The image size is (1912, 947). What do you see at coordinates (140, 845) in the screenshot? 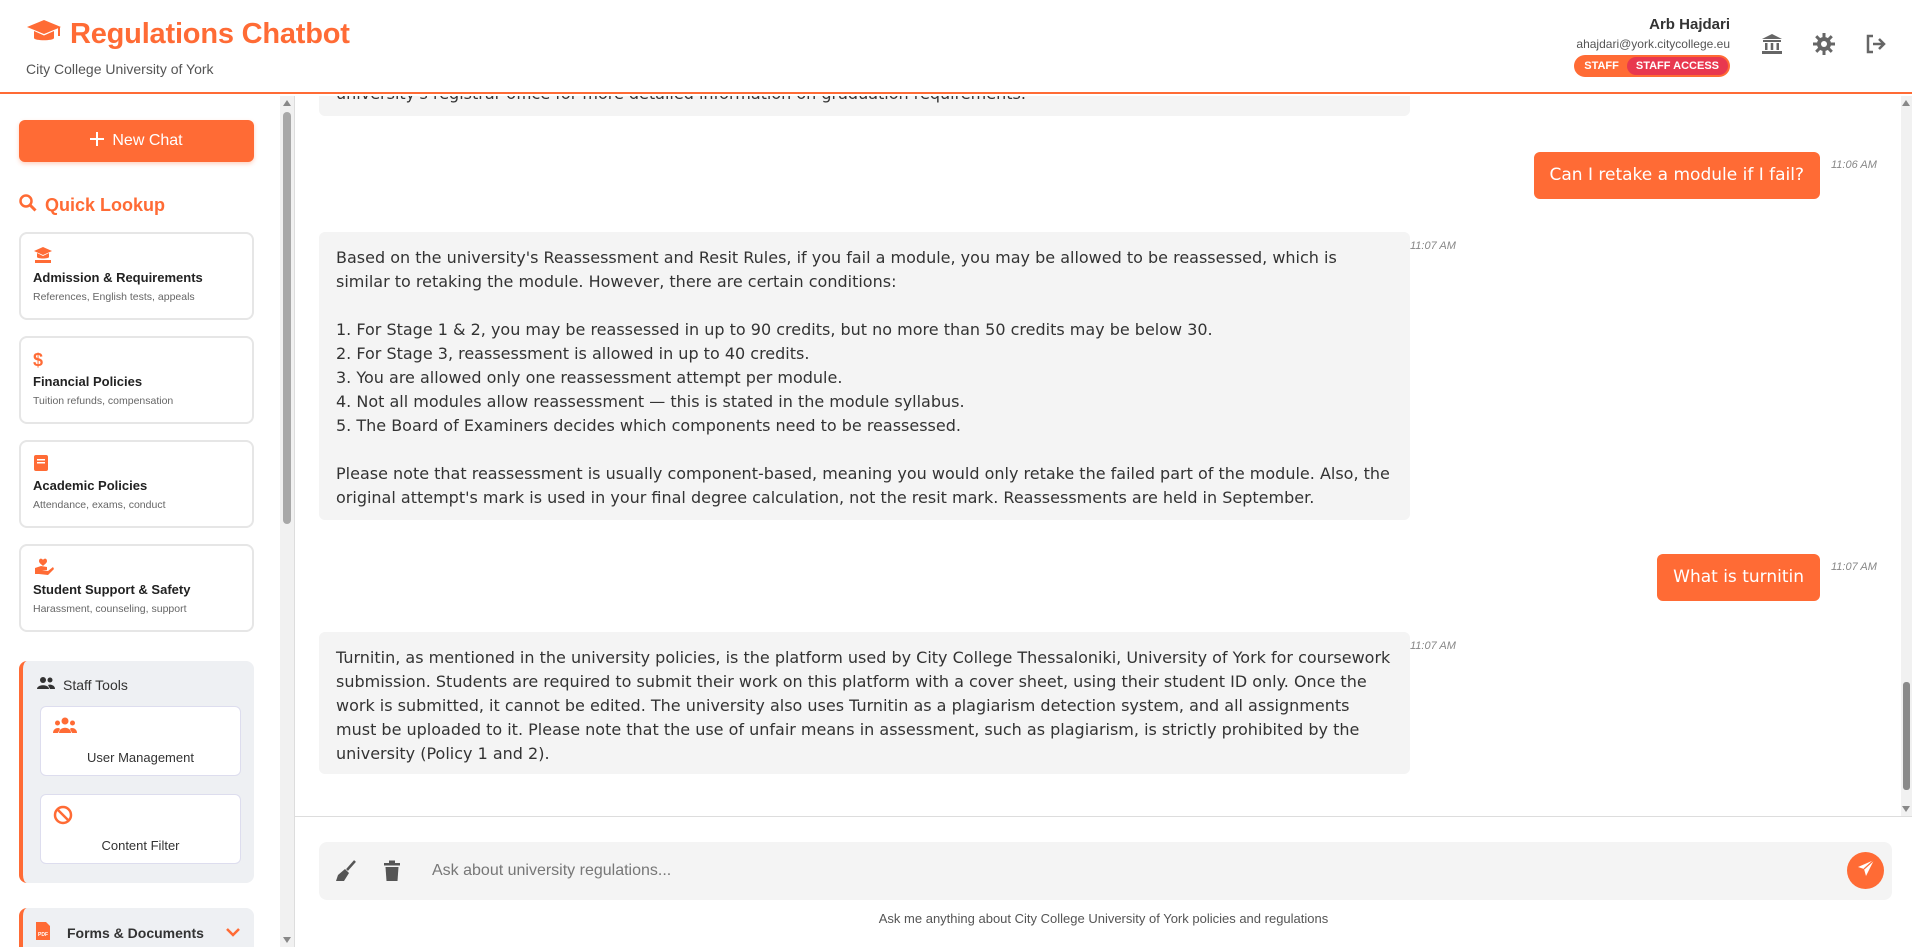
I see `content-filter-label: Content Filter` at bounding box center [140, 845].